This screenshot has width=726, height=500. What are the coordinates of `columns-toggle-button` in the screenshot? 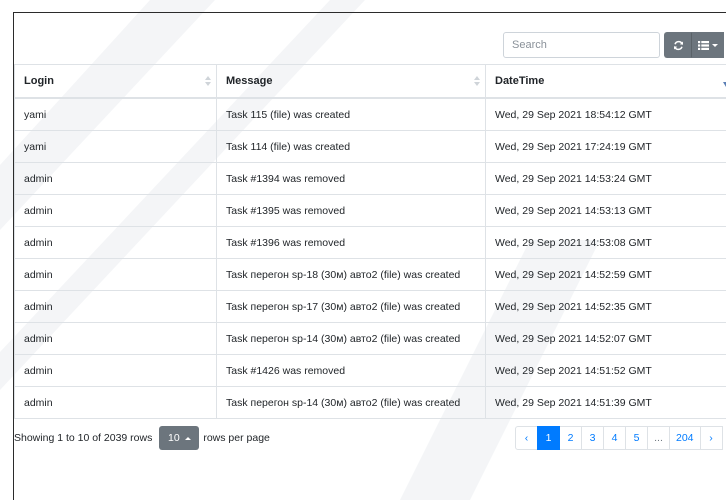 It's located at (708, 45).